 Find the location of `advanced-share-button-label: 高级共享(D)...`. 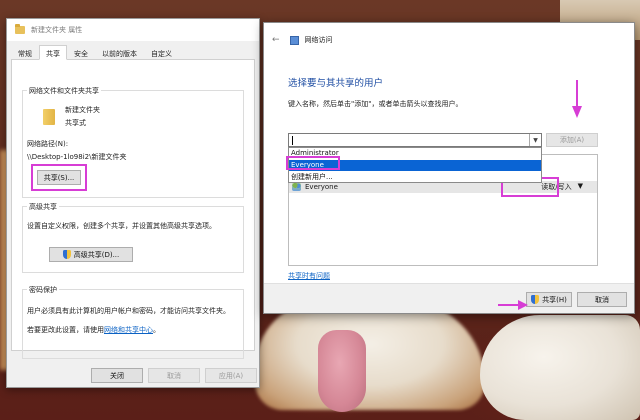

advanced-share-button-label: 高级共享(D)... is located at coordinates (96, 254).